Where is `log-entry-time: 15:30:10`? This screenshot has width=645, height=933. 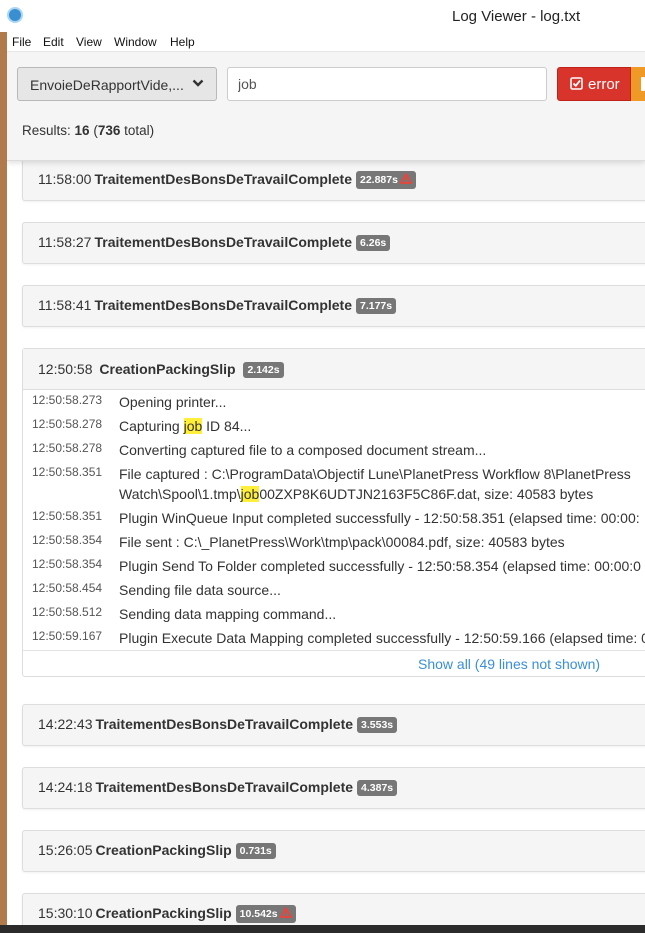 log-entry-time: 15:30:10 is located at coordinates (65, 913).